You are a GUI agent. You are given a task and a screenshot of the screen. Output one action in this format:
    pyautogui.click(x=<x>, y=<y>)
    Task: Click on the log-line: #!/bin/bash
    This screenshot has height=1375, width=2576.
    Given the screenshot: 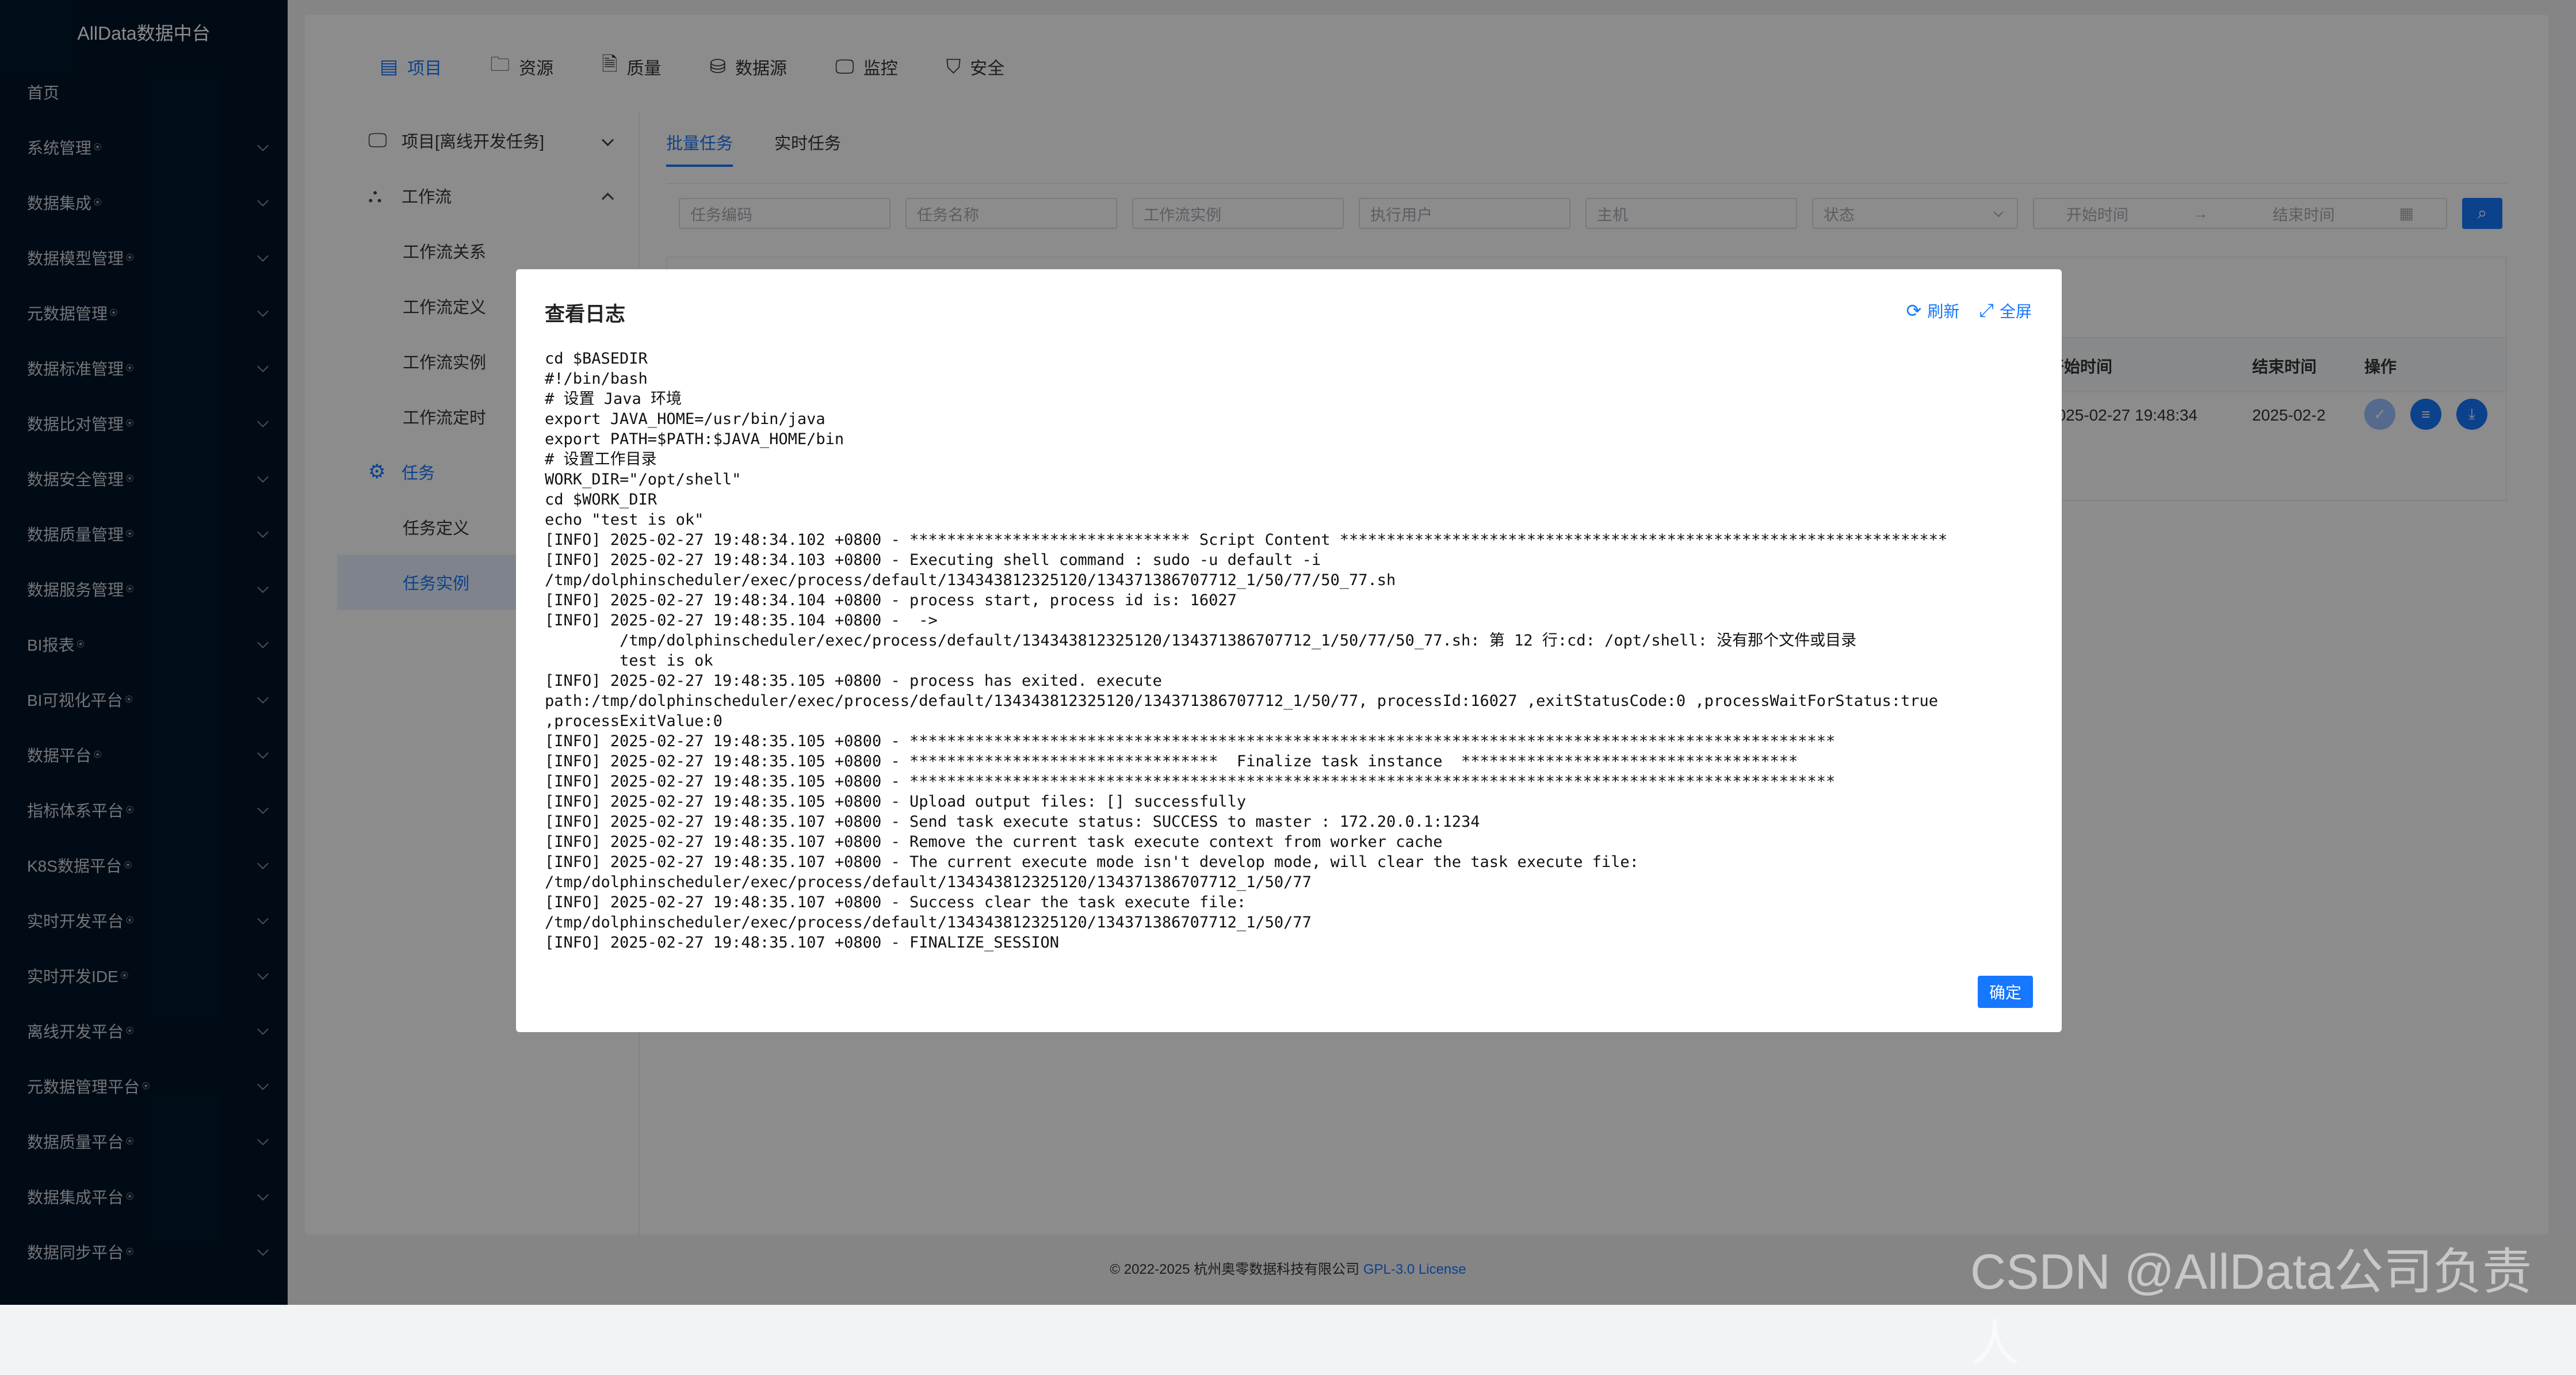 What is the action you would take?
    pyautogui.click(x=596, y=379)
    